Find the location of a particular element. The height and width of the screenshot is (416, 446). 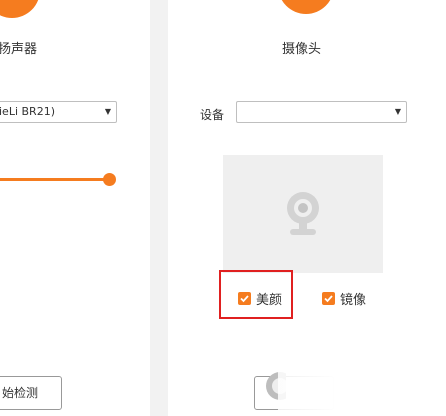

mirror-checkbox: 镜像 is located at coordinates (344, 298).